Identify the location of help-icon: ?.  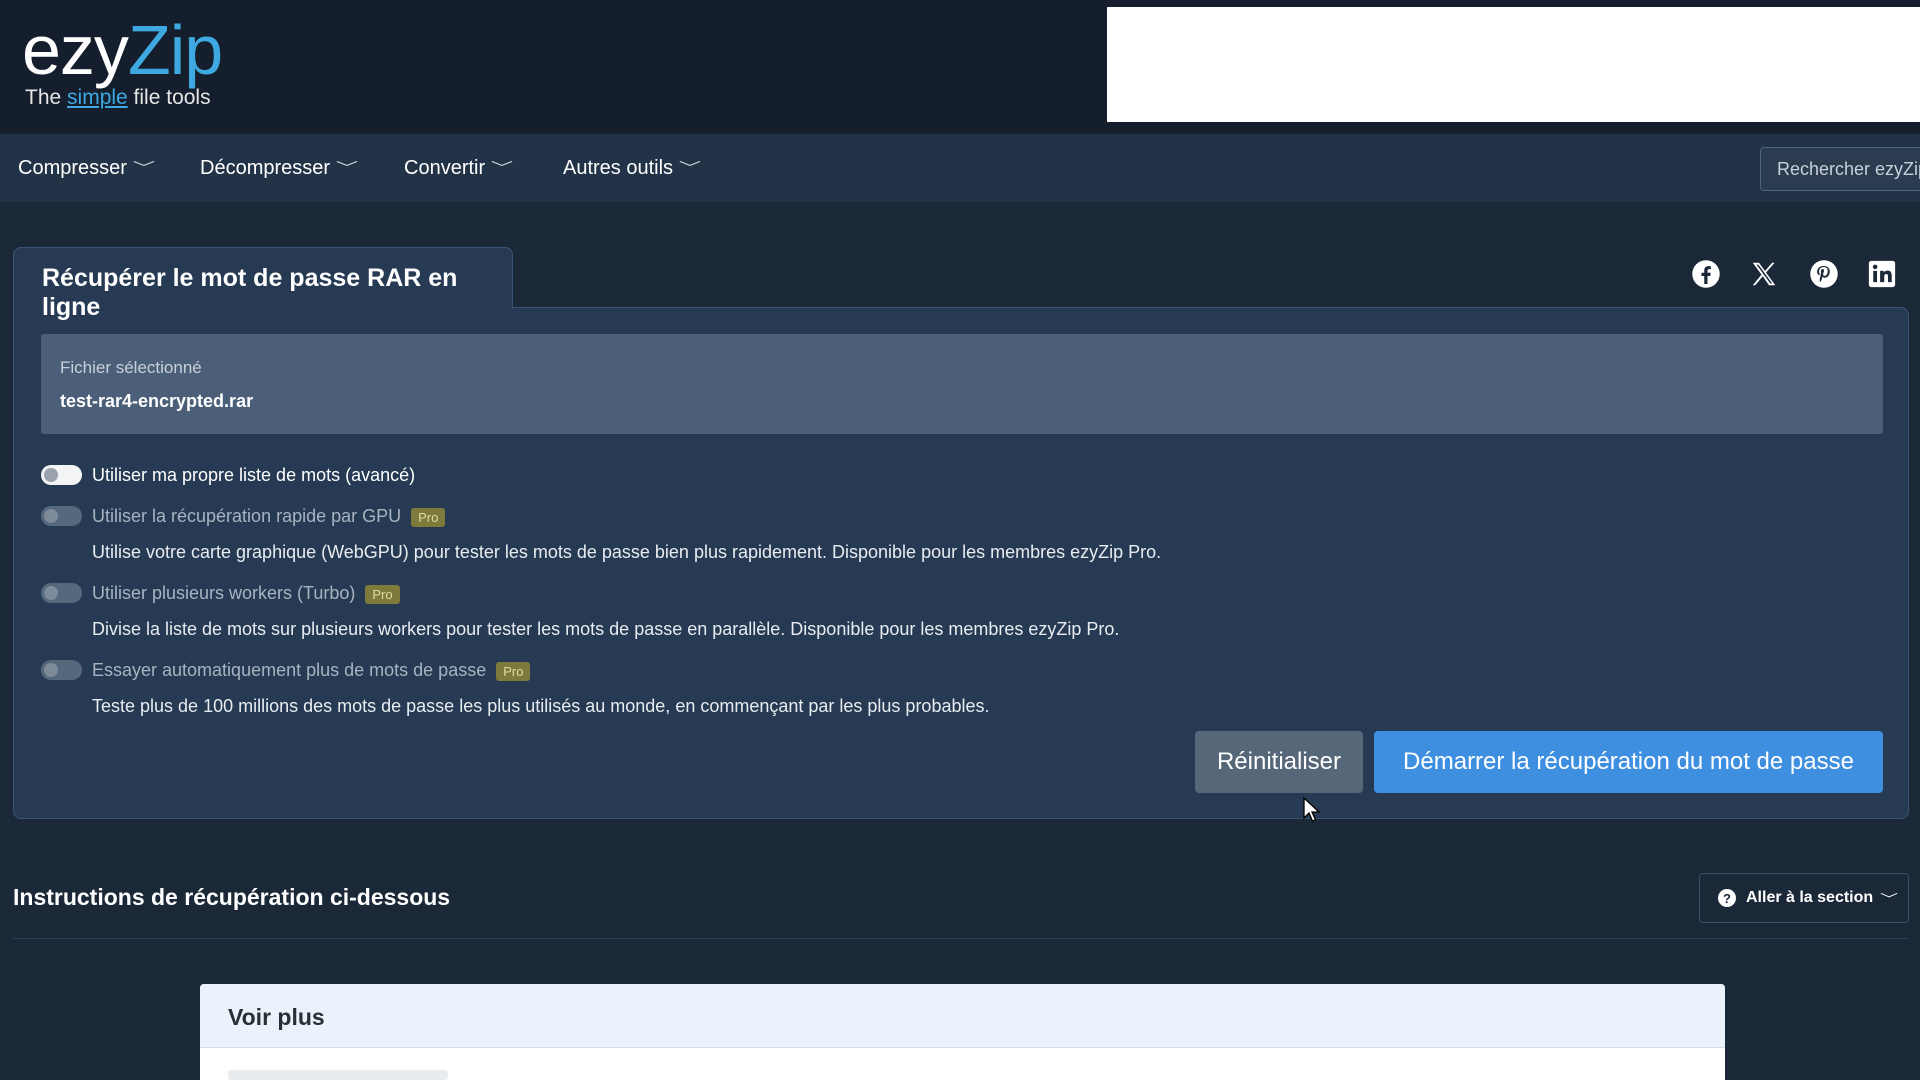
(1727, 898).